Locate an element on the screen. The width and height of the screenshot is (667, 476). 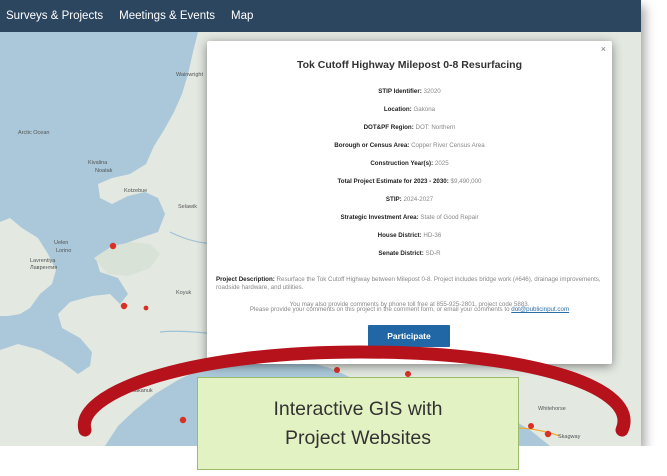
field-label: Location: is located at coordinates (397, 109).